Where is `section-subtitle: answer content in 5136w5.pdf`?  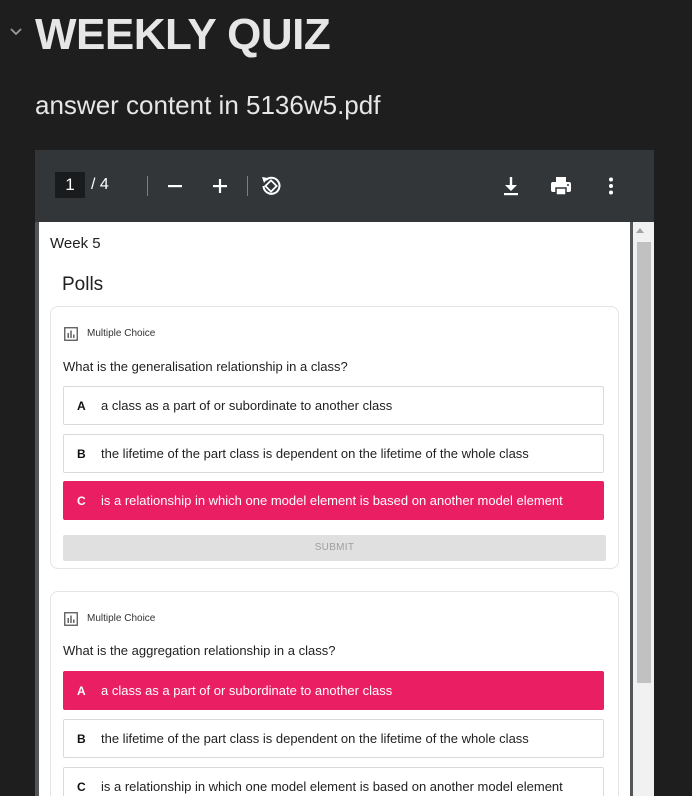 section-subtitle: answer content in 5136w5.pdf is located at coordinates (208, 105).